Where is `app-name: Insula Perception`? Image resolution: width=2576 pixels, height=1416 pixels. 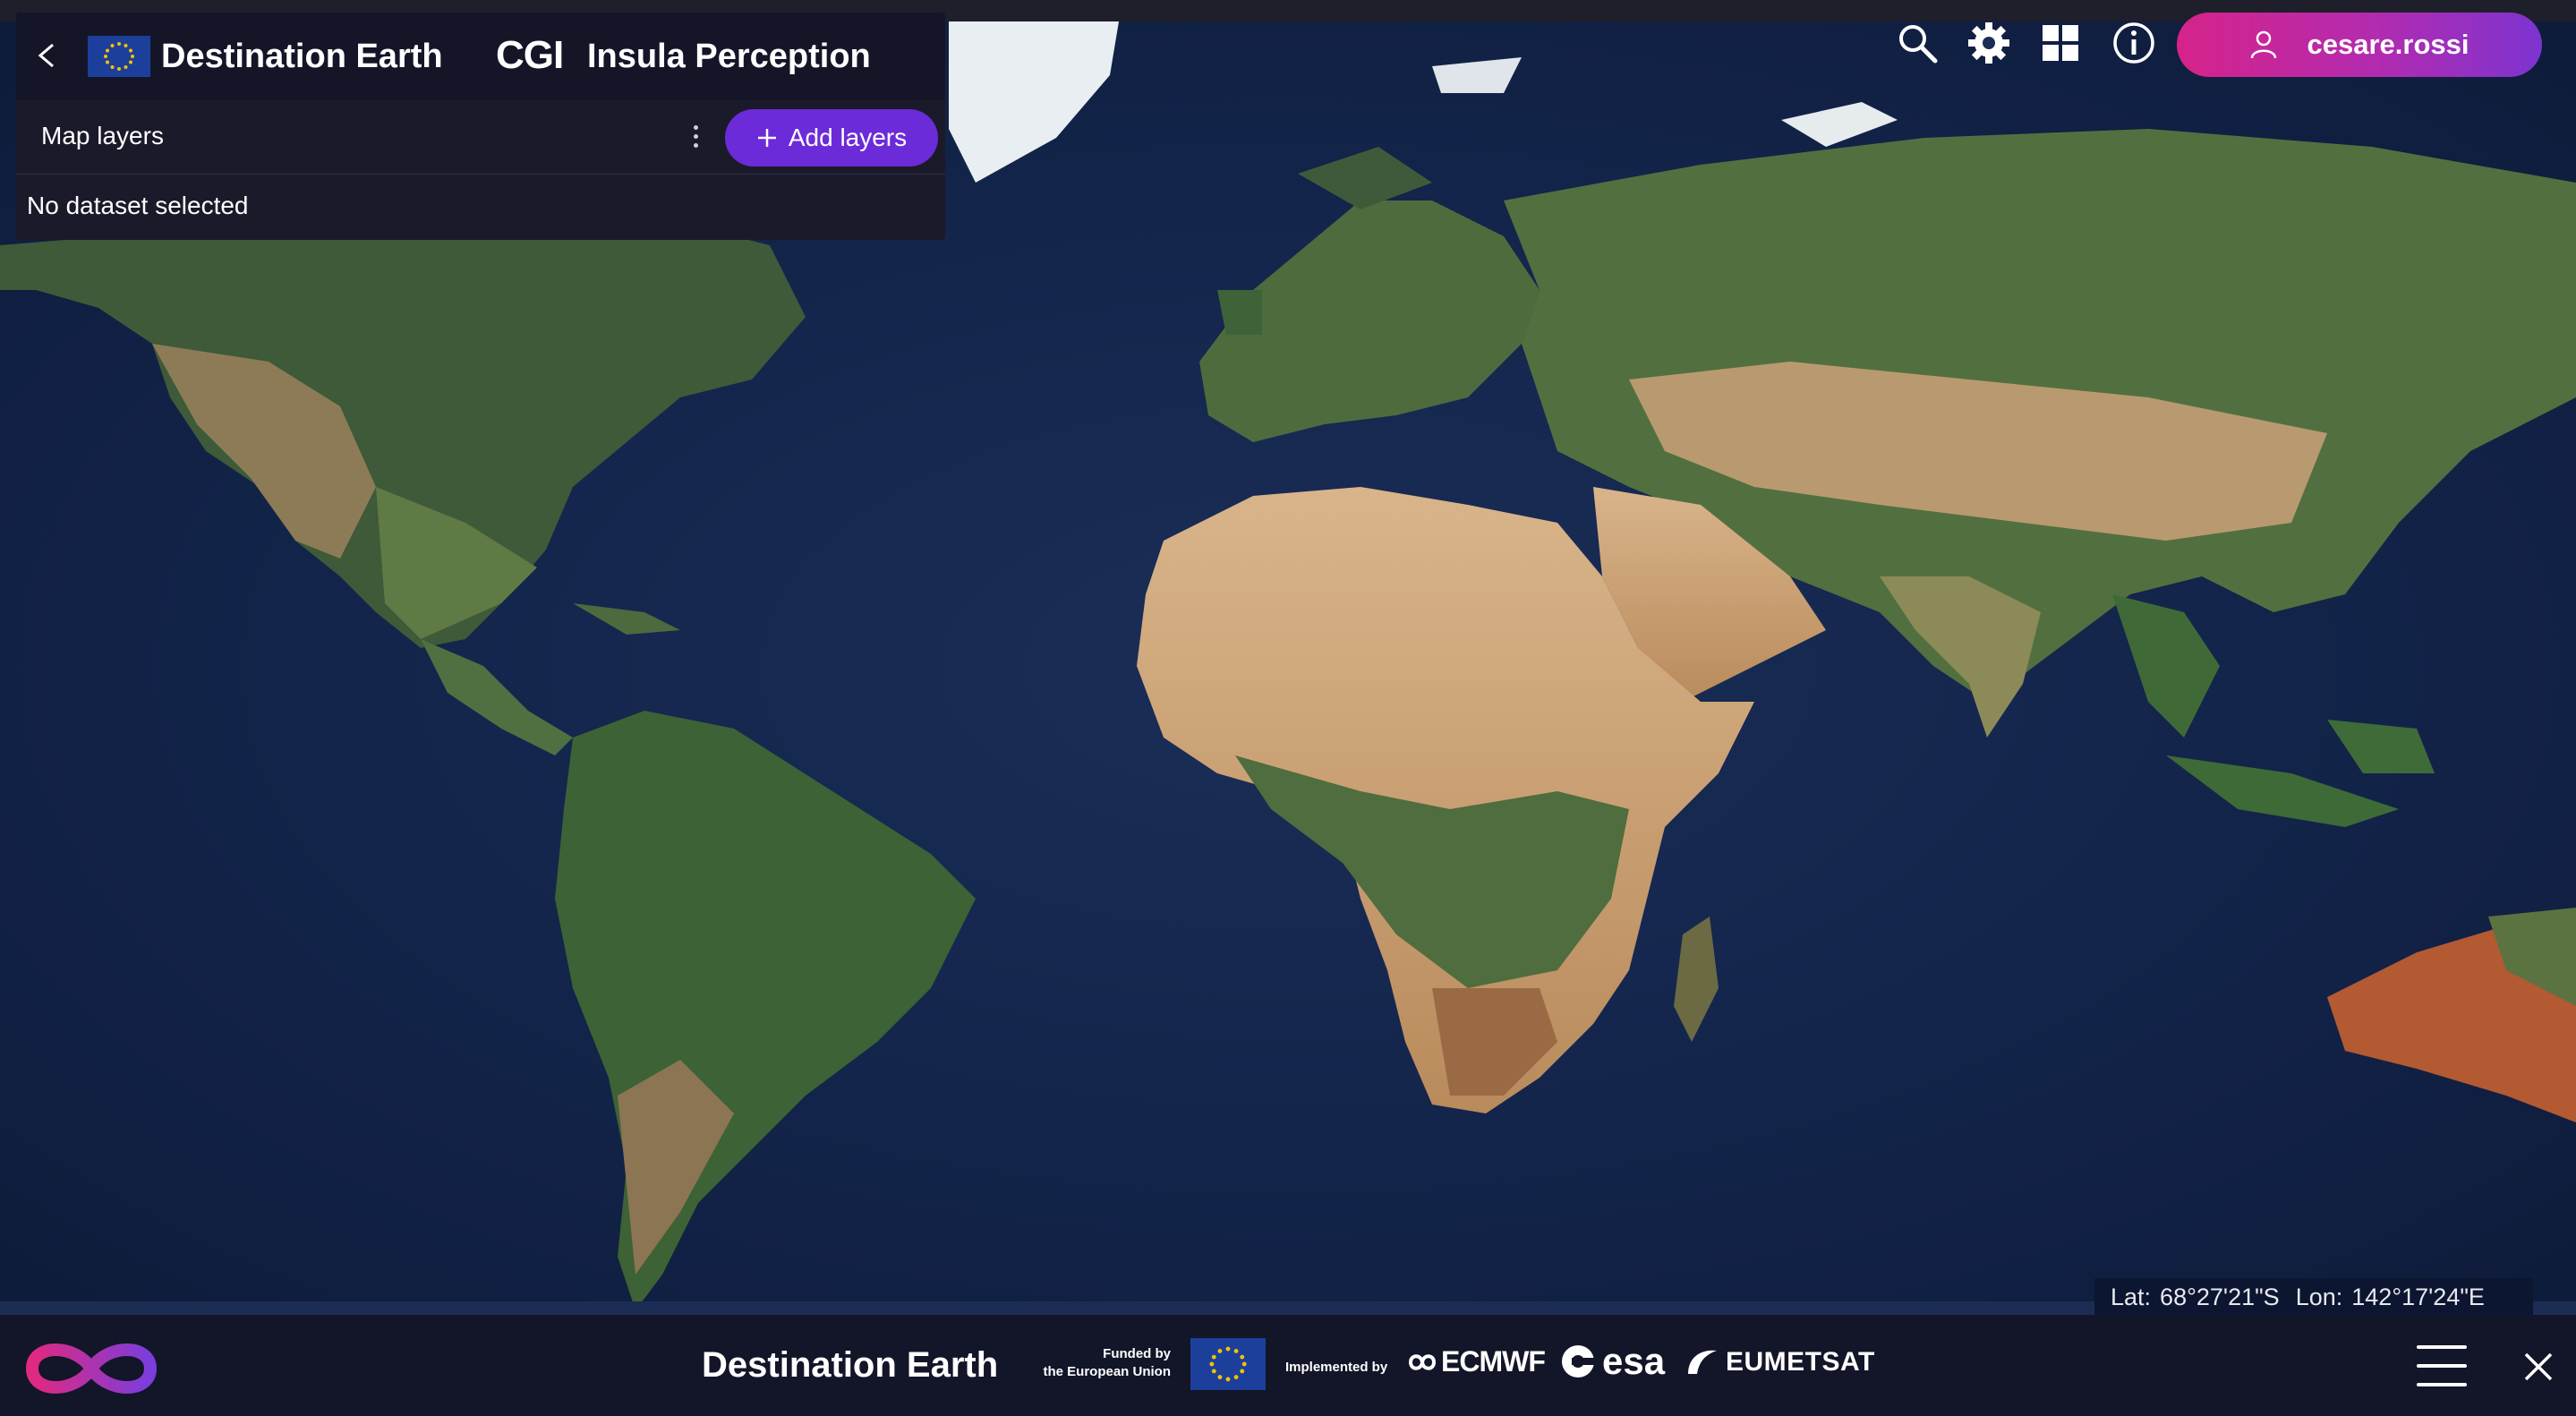
app-name: Insula Perception is located at coordinates (729, 57).